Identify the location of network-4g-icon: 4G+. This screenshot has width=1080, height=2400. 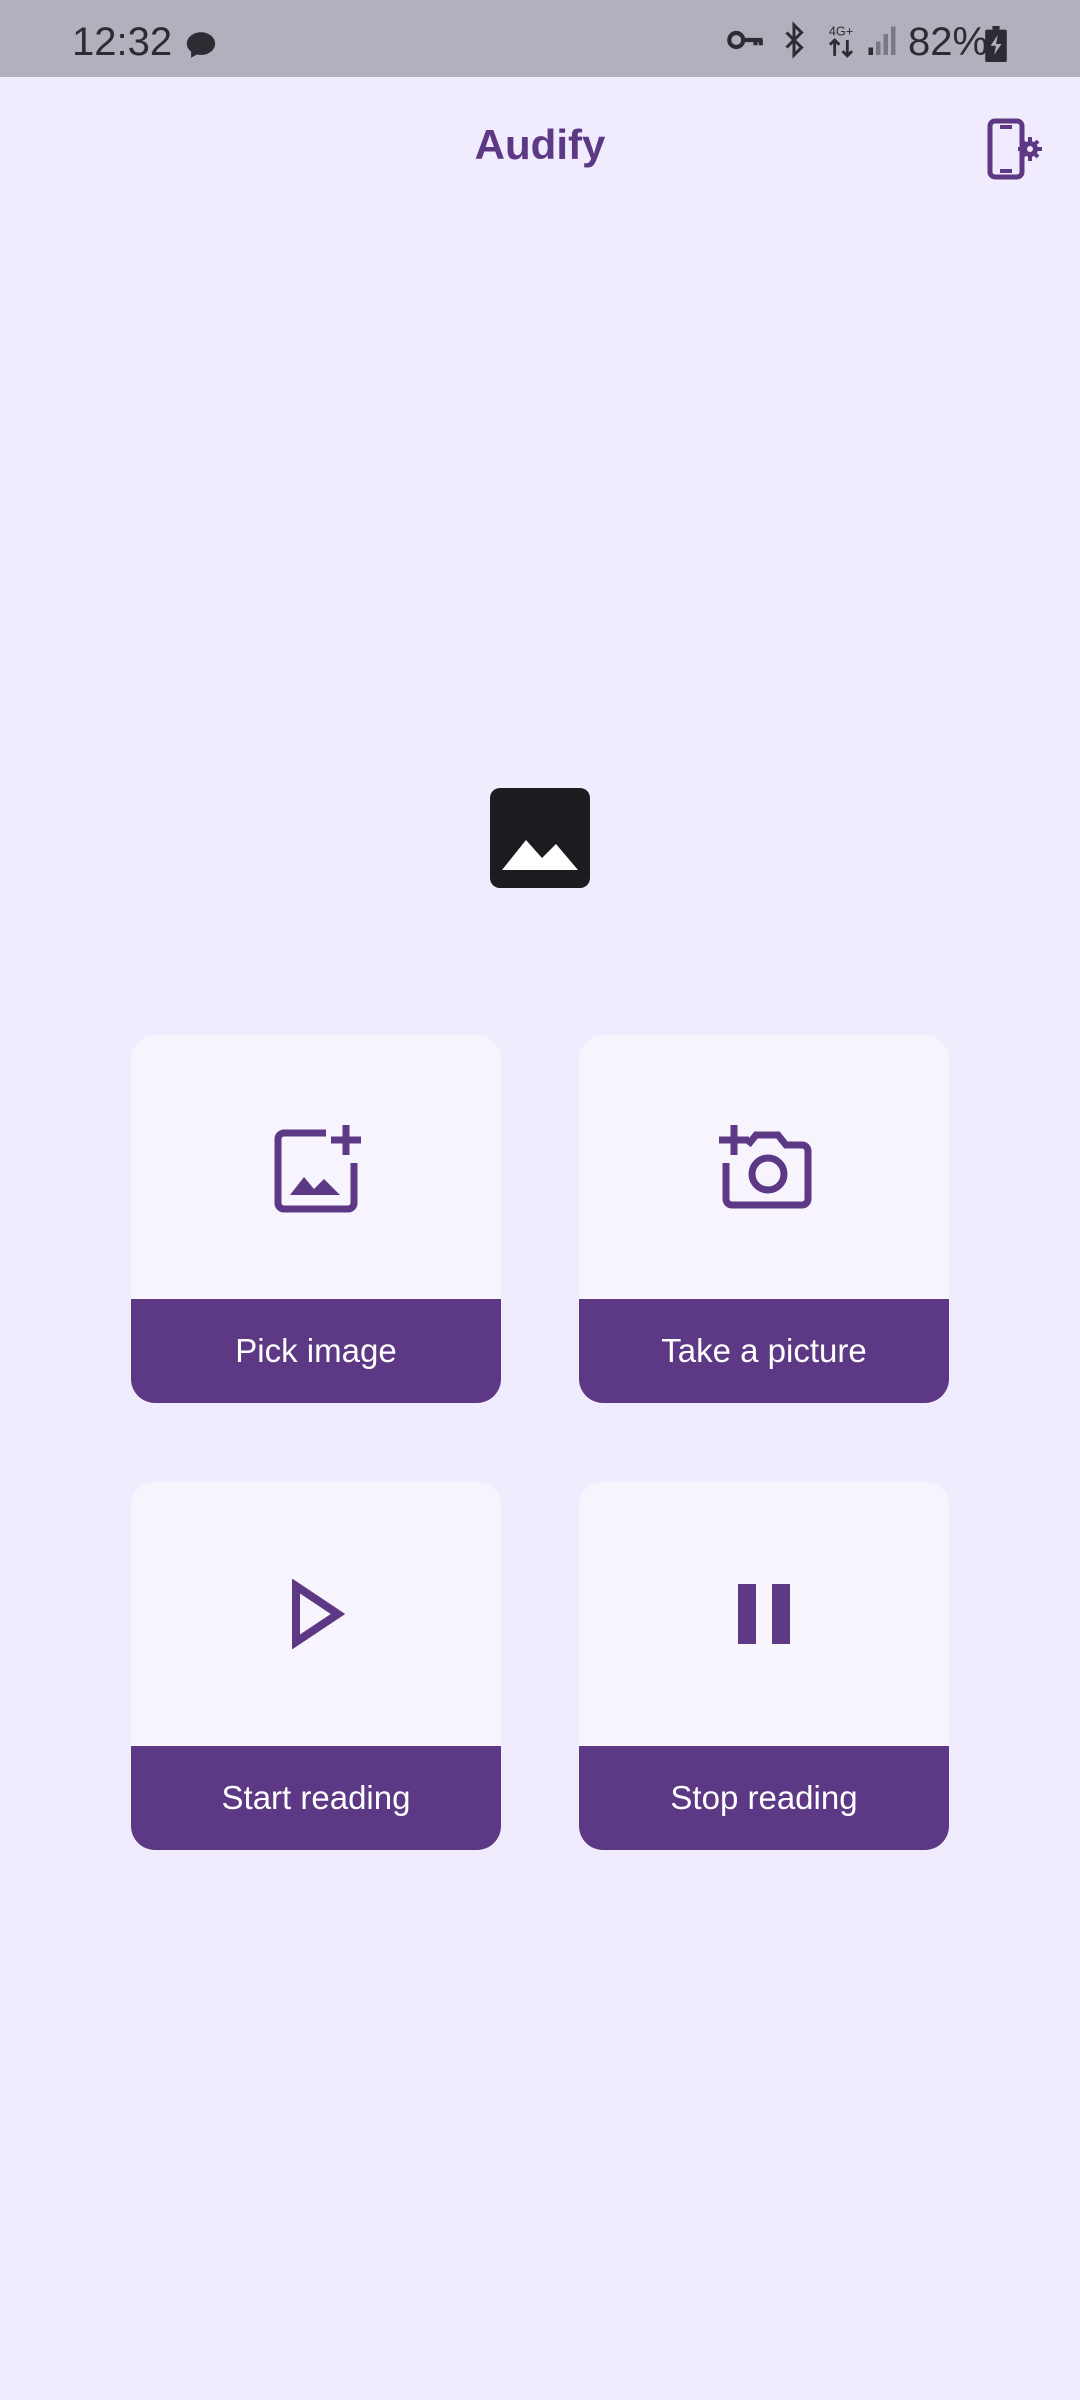
(841, 41).